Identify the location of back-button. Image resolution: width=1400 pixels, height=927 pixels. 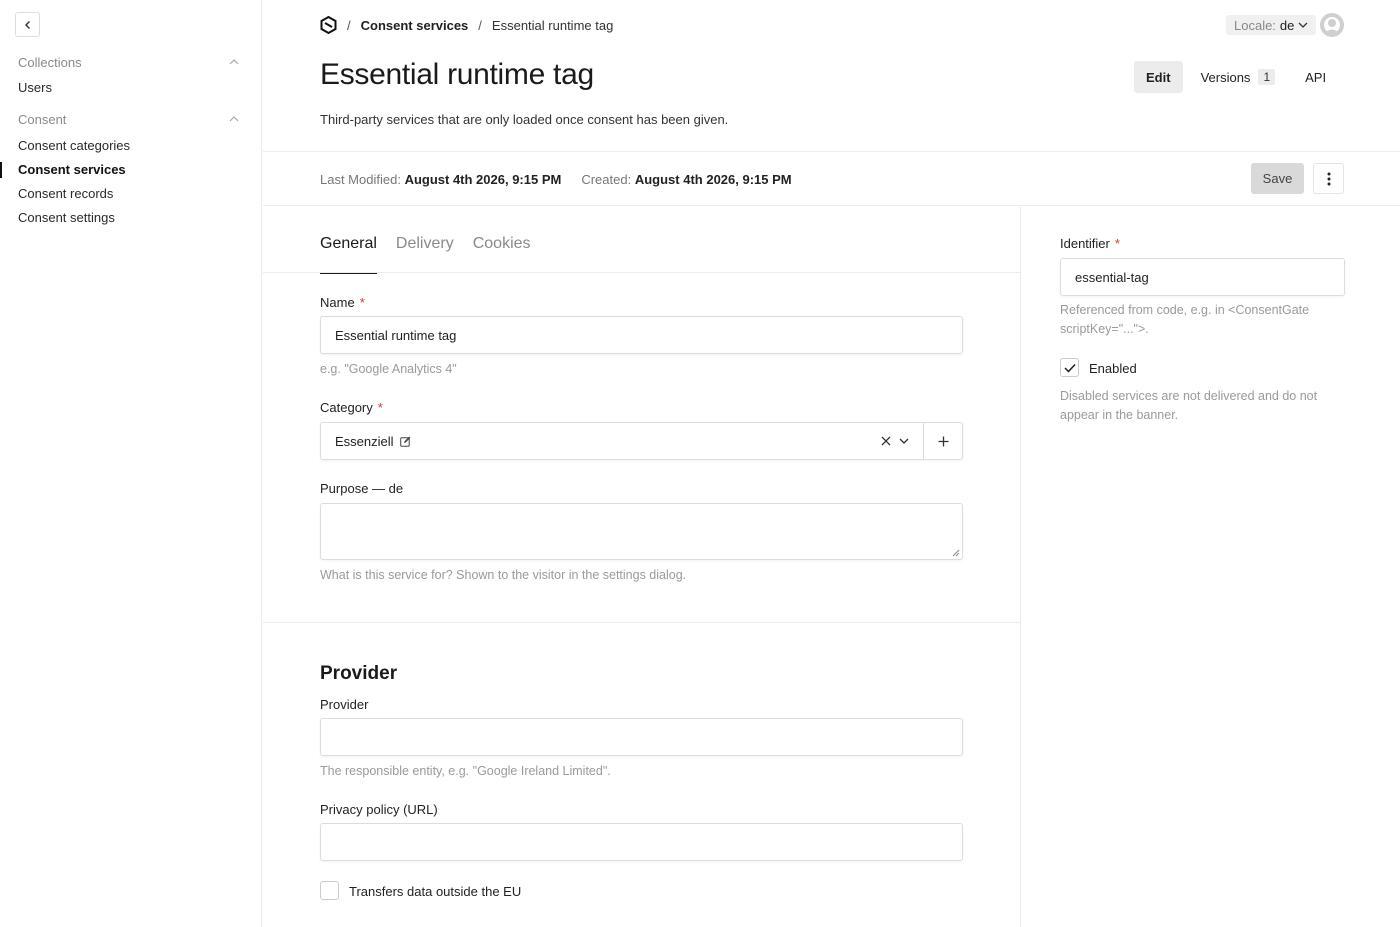
(27, 24).